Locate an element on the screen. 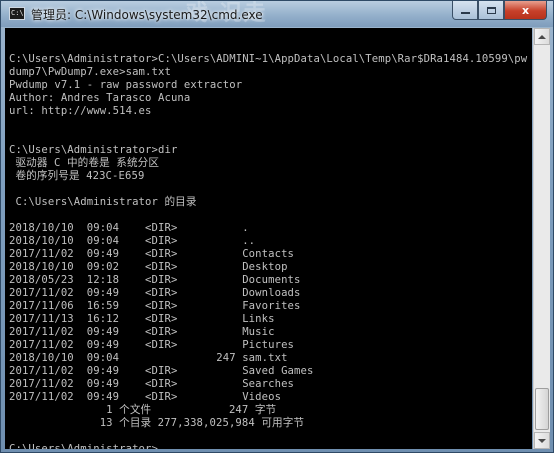 The height and width of the screenshot is (453, 554). console-line: 2018/10/10 09:02 <DIR> Desktop is located at coordinates (148, 267).